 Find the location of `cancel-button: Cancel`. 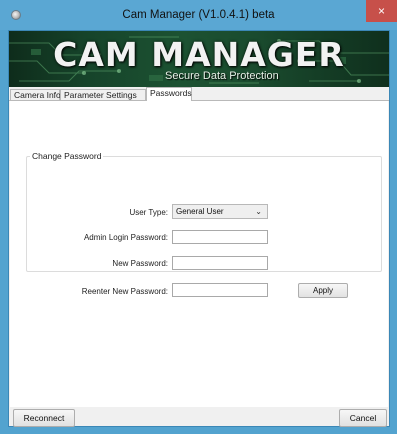

cancel-button: Cancel is located at coordinates (363, 418).